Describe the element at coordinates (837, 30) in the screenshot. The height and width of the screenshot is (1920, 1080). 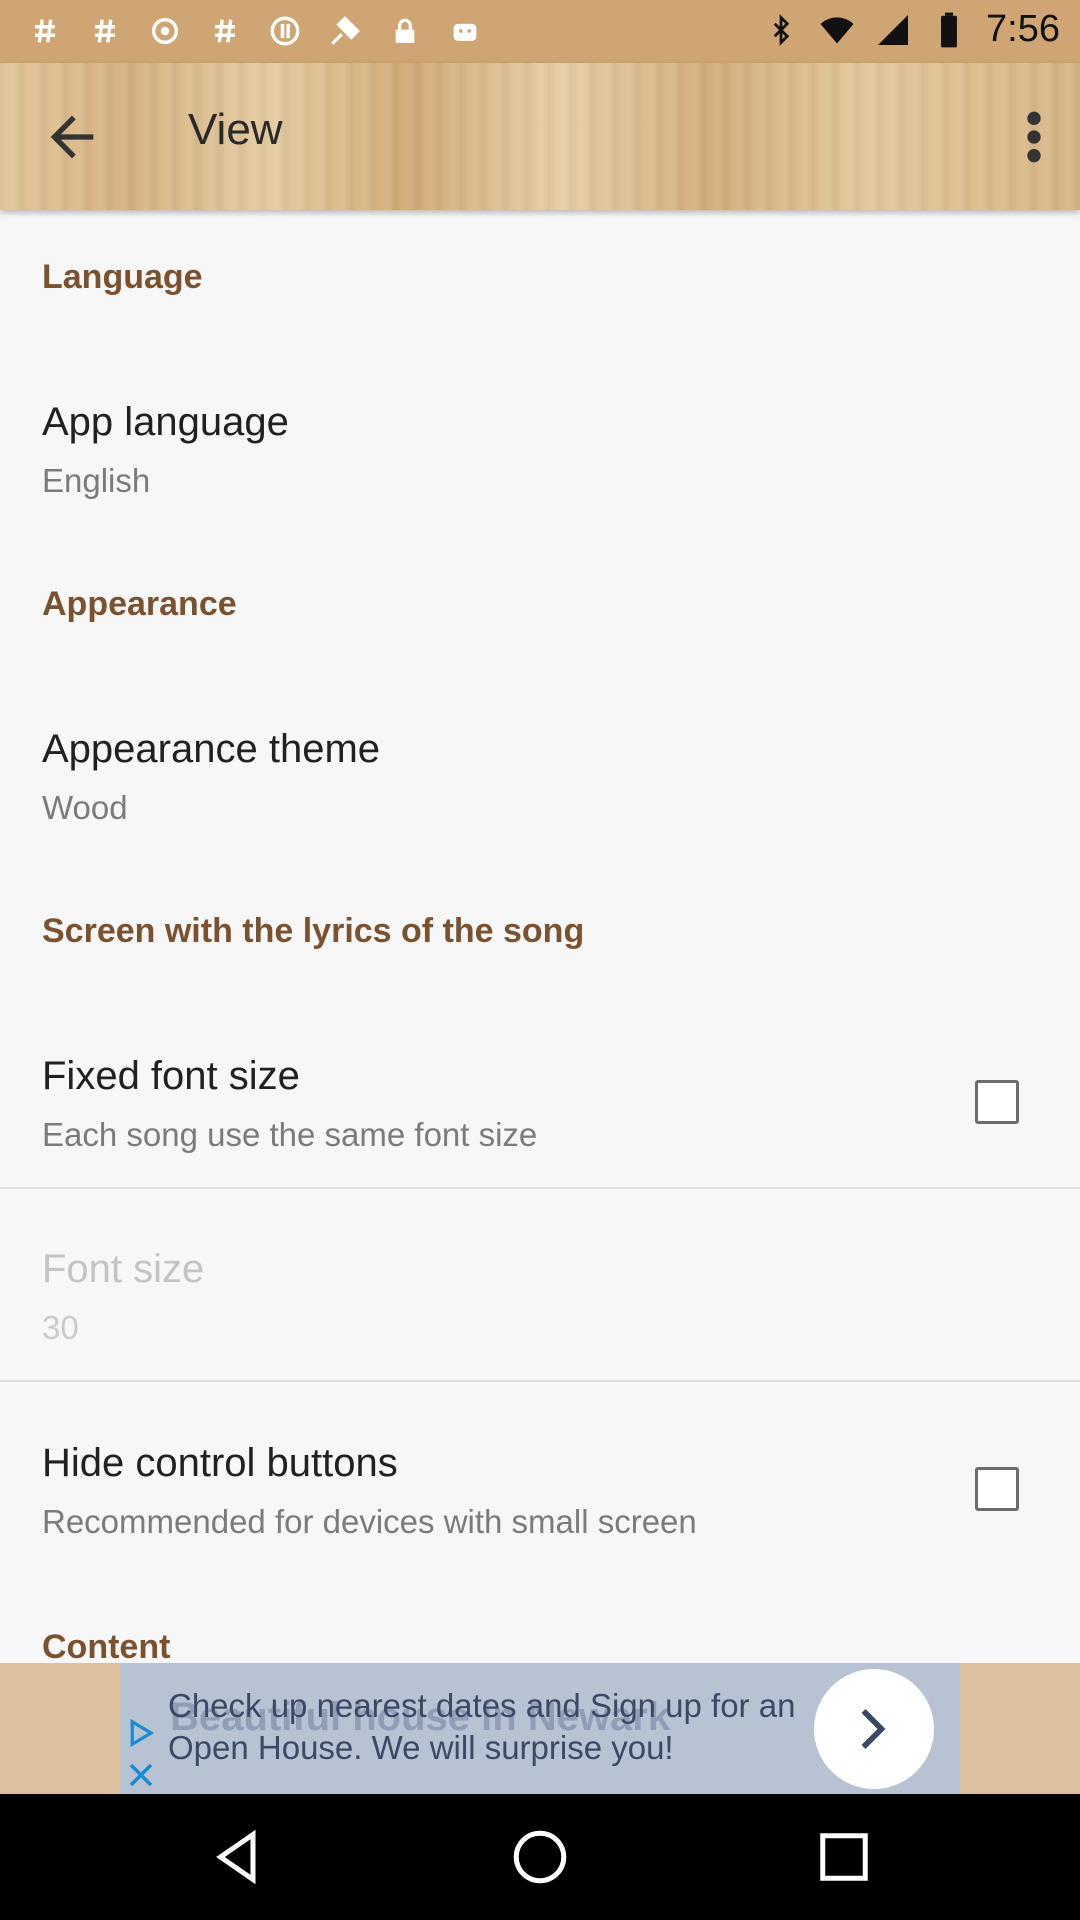
I see `wifi-icon` at that location.